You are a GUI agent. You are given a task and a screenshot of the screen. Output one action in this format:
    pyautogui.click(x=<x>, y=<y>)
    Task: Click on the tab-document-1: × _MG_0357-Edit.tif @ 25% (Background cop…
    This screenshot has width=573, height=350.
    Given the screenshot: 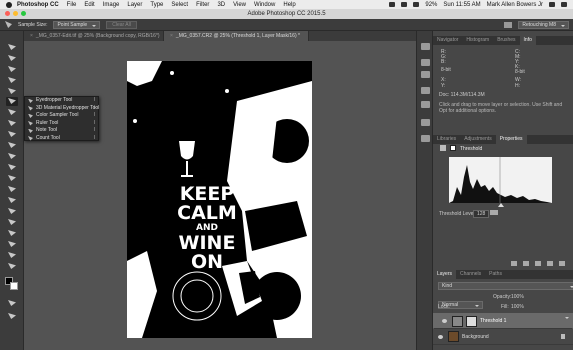 What is the action you would take?
    pyautogui.click(x=94, y=36)
    